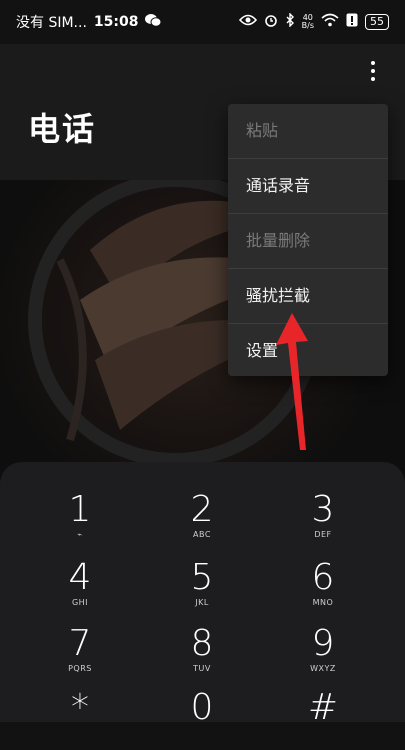 The width and height of the screenshot is (405, 750). Describe the element at coordinates (290, 21) in the screenshot. I see `bluetooth-icon` at that location.